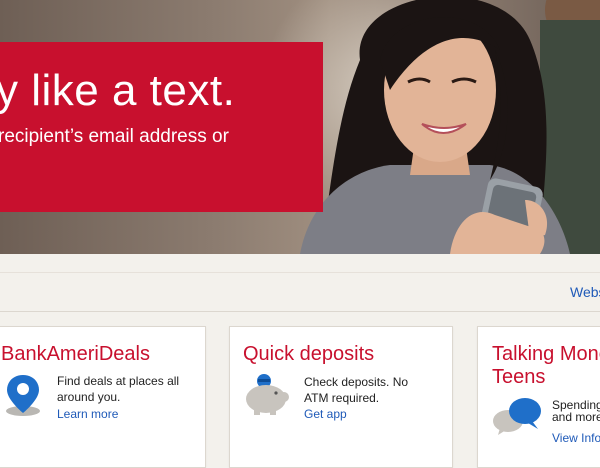  What do you see at coordinates (517, 416) in the screenshot?
I see `speech-bubbles-icon` at bounding box center [517, 416].